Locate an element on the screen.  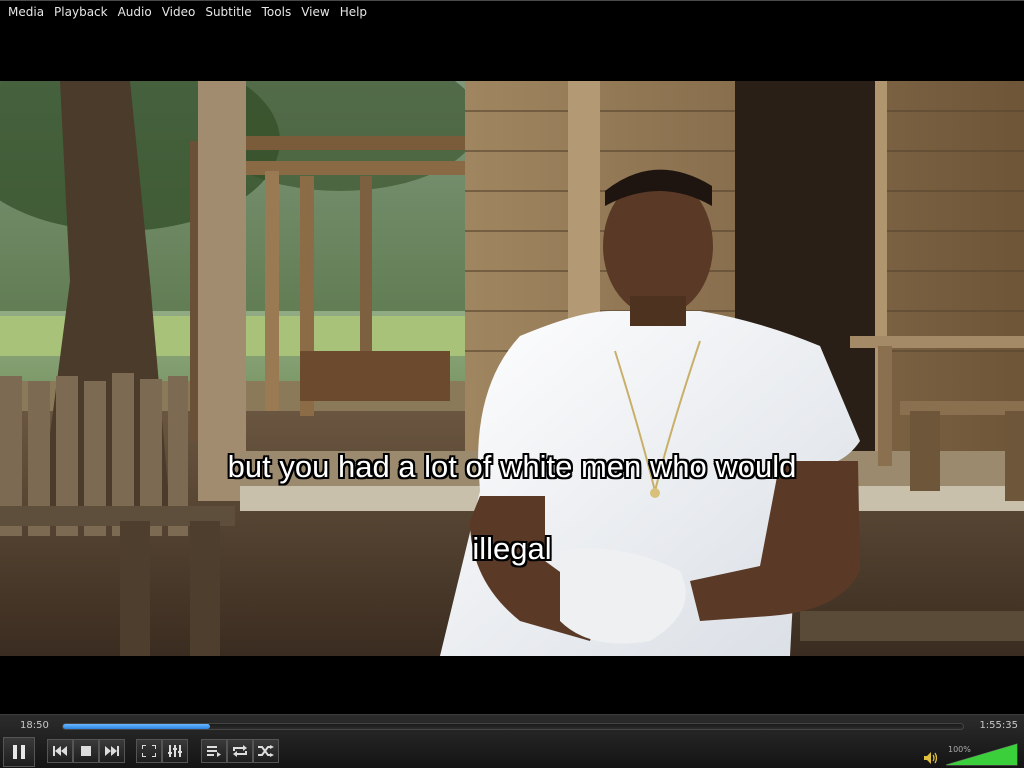
next-button is located at coordinates (112, 751).